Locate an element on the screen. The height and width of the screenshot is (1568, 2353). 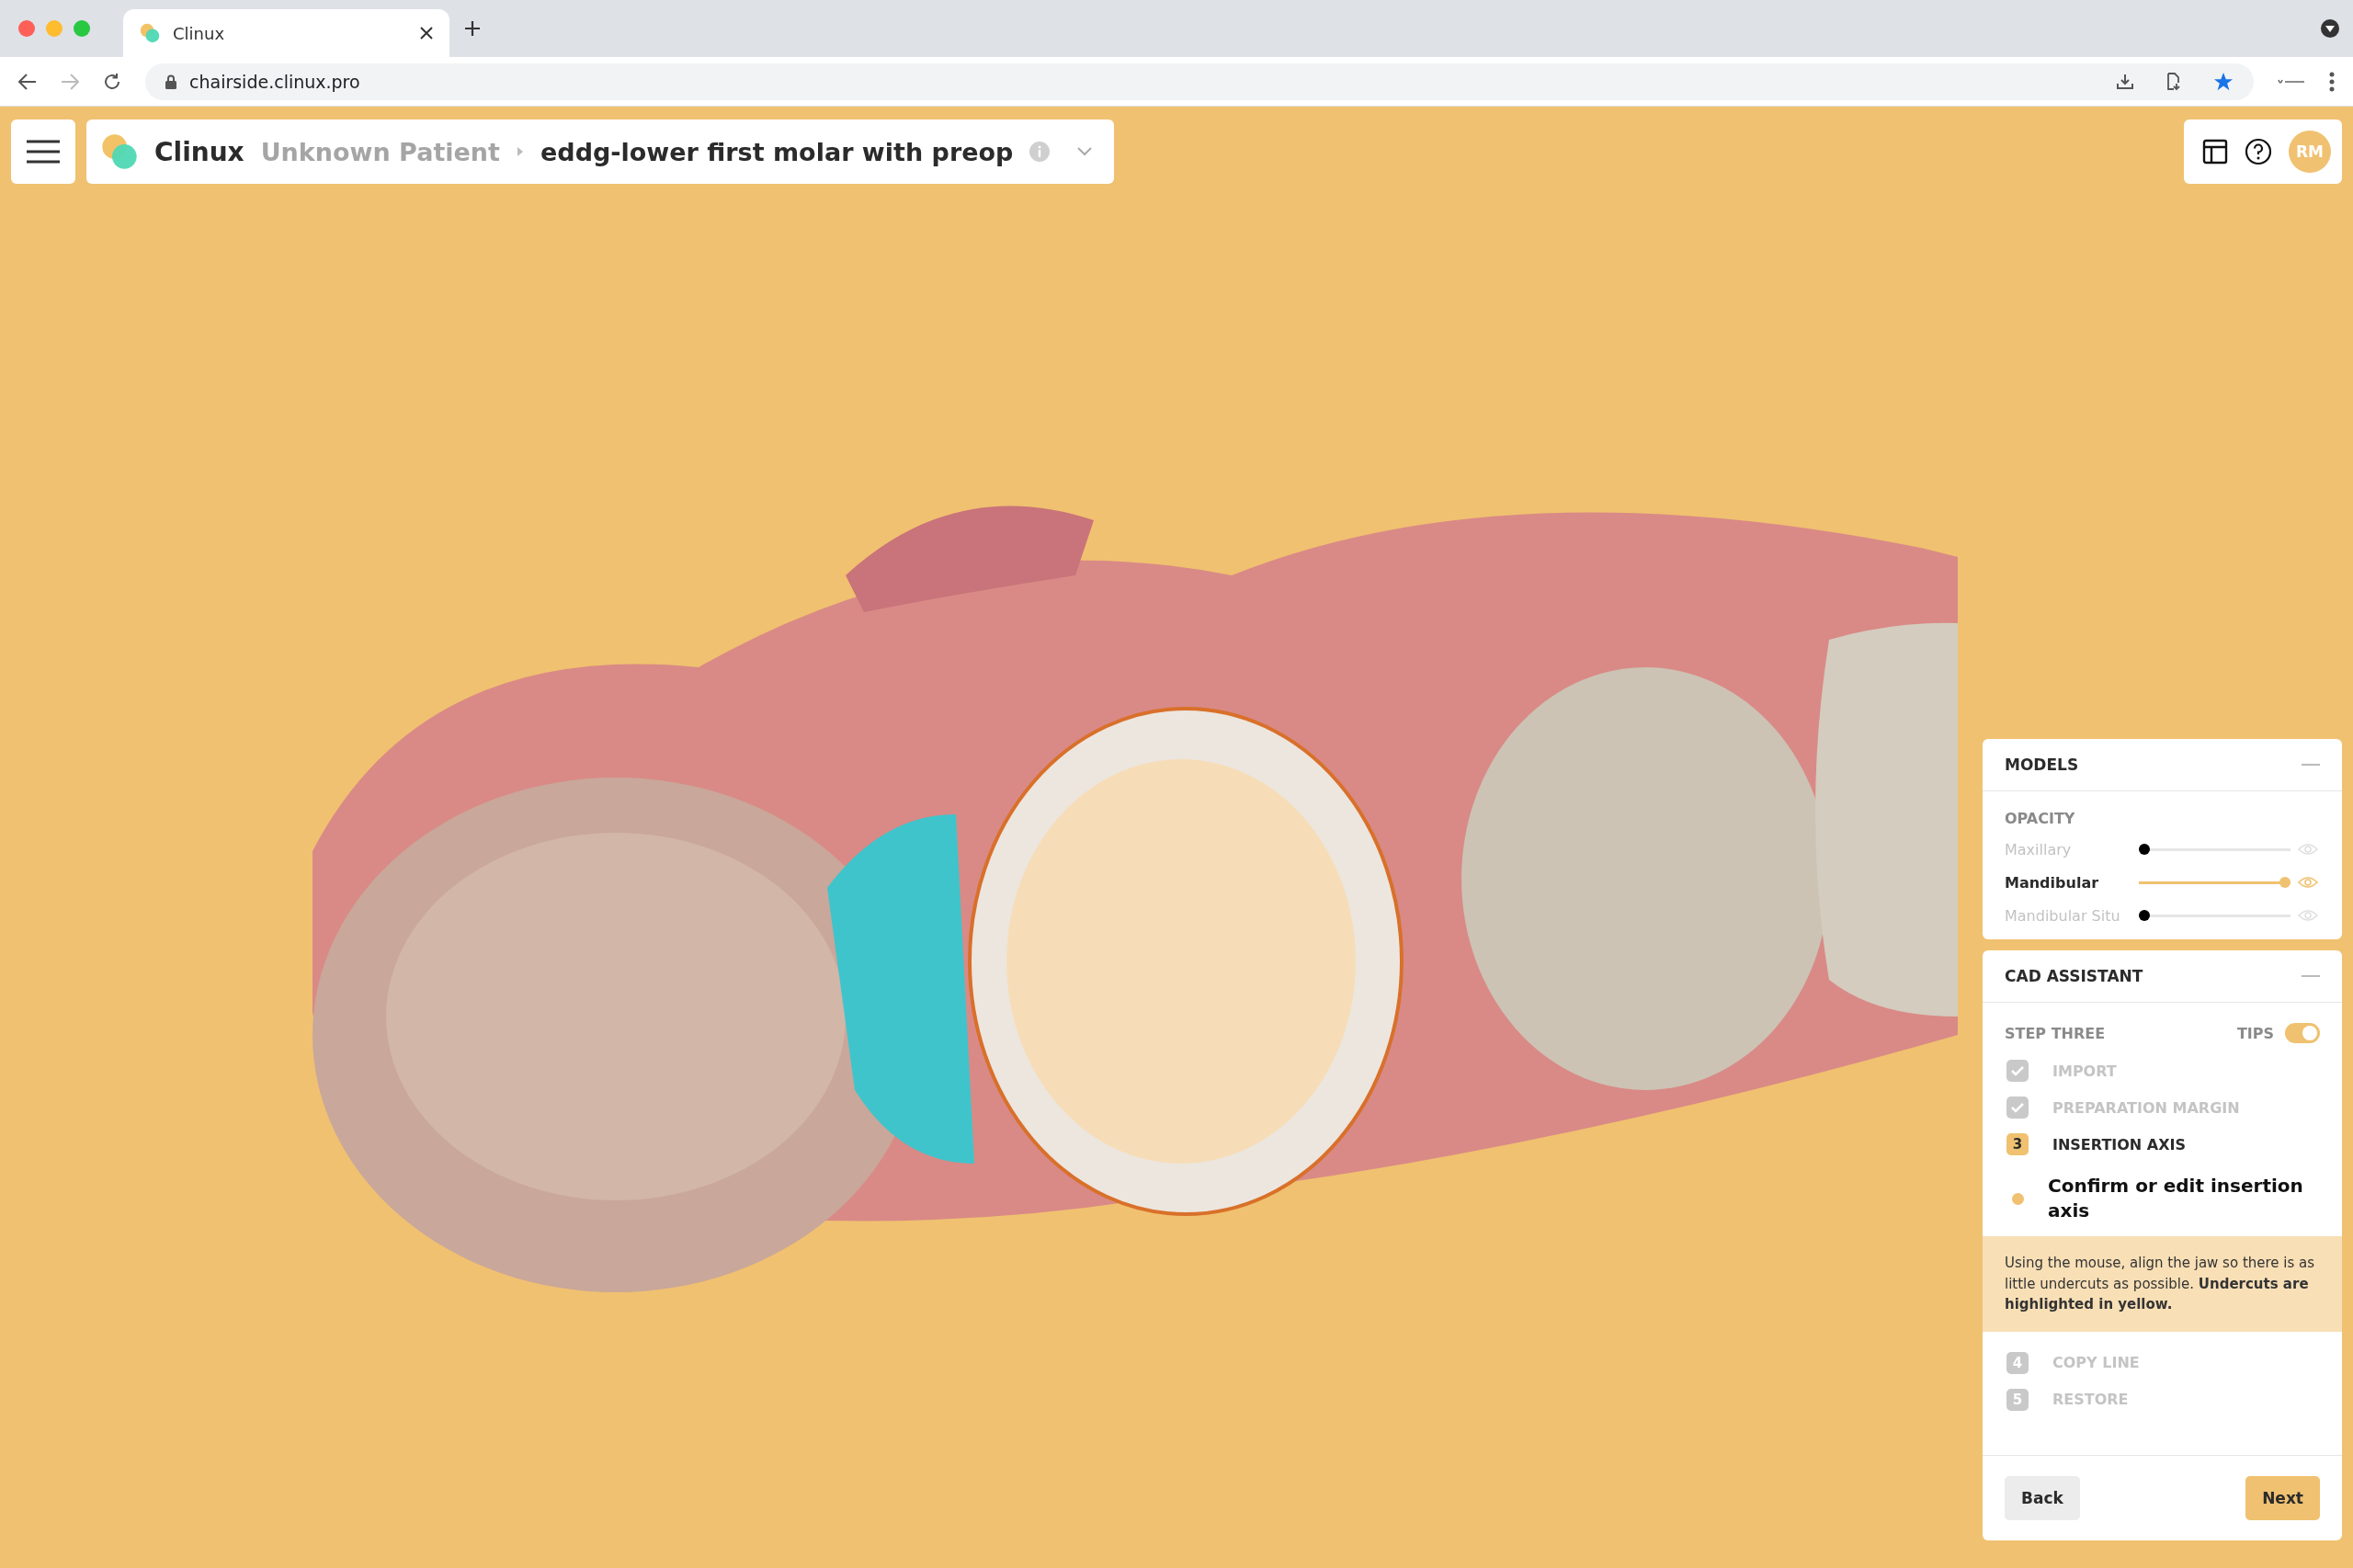
more-options-icon is located at coordinates (2332, 81).